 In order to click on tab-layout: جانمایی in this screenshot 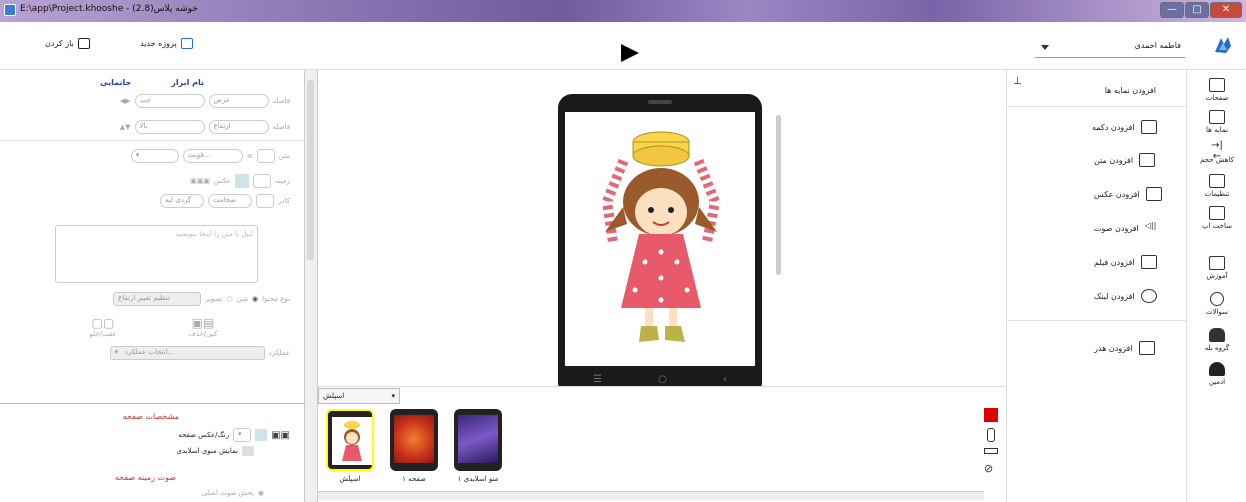, I will do `click(115, 82)`.